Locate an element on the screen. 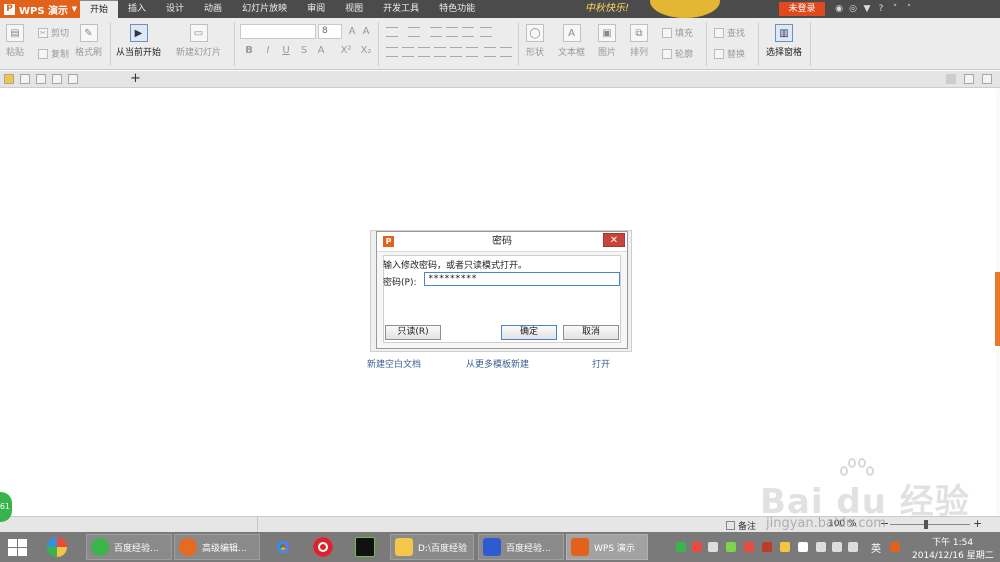  security-icon is located at coordinates (697, 547).